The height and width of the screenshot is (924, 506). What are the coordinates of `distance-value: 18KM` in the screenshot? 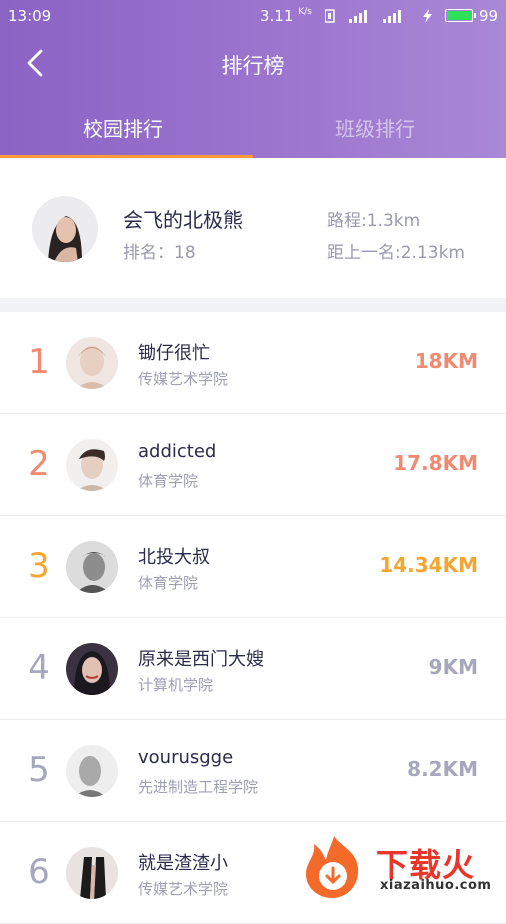 It's located at (446, 361).